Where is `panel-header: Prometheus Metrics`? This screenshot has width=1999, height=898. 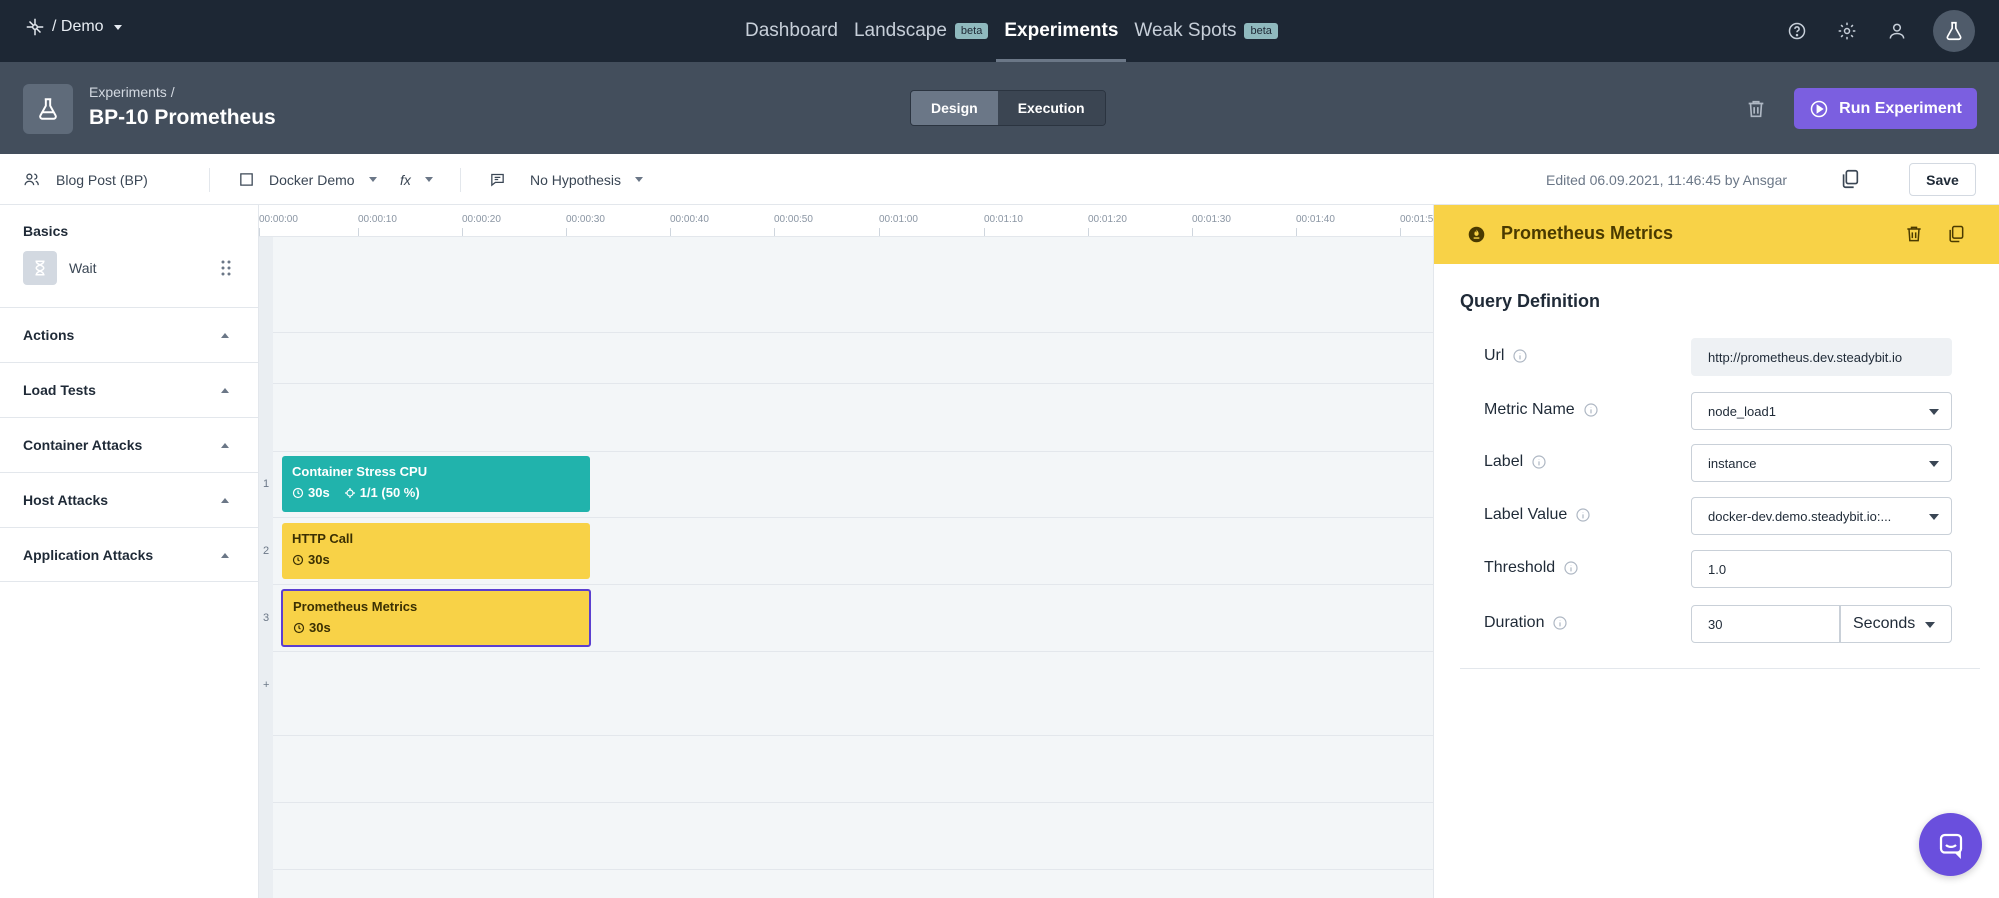
panel-header: Prometheus Metrics is located at coordinates (1716, 234).